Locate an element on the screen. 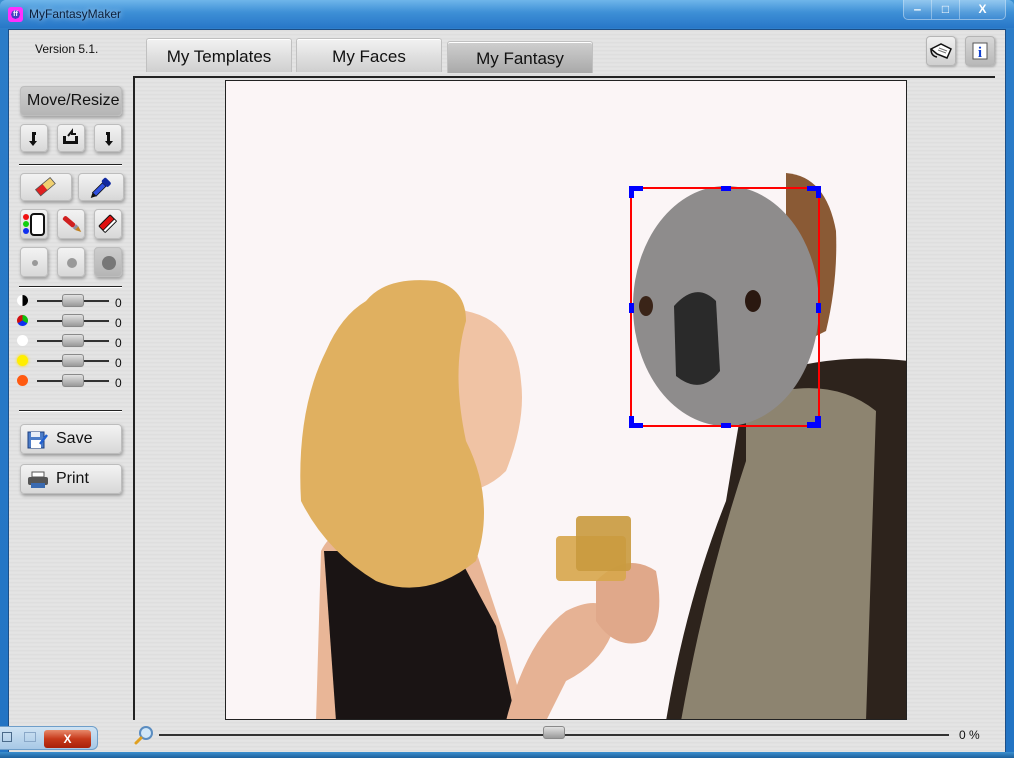 This screenshot has width=1014, height=758. print-label: Print is located at coordinates (72, 478).